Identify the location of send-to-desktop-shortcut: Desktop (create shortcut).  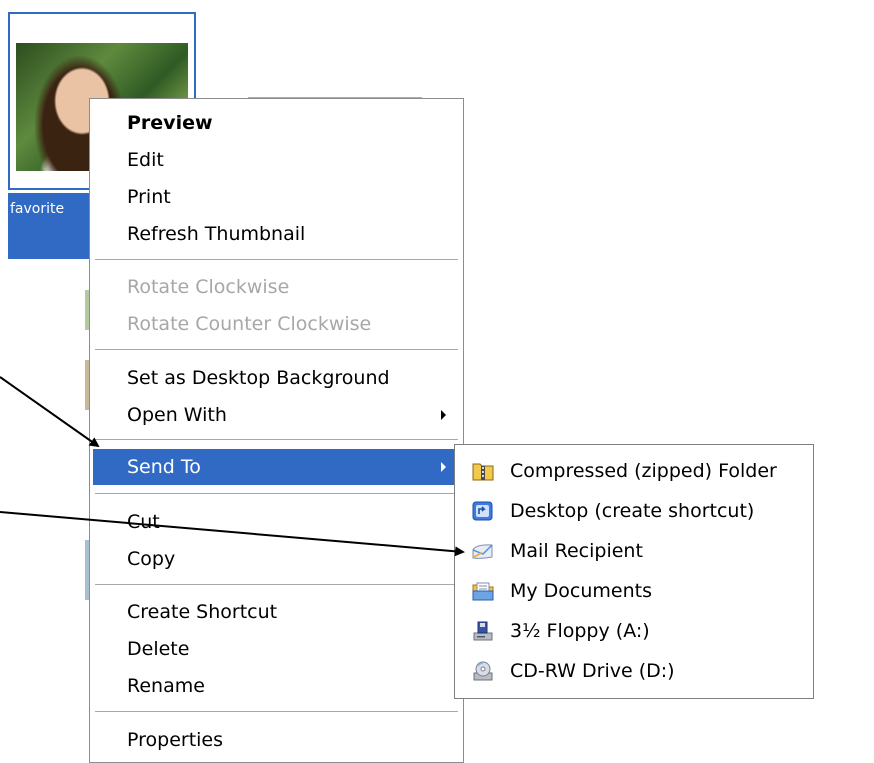
(634, 511).